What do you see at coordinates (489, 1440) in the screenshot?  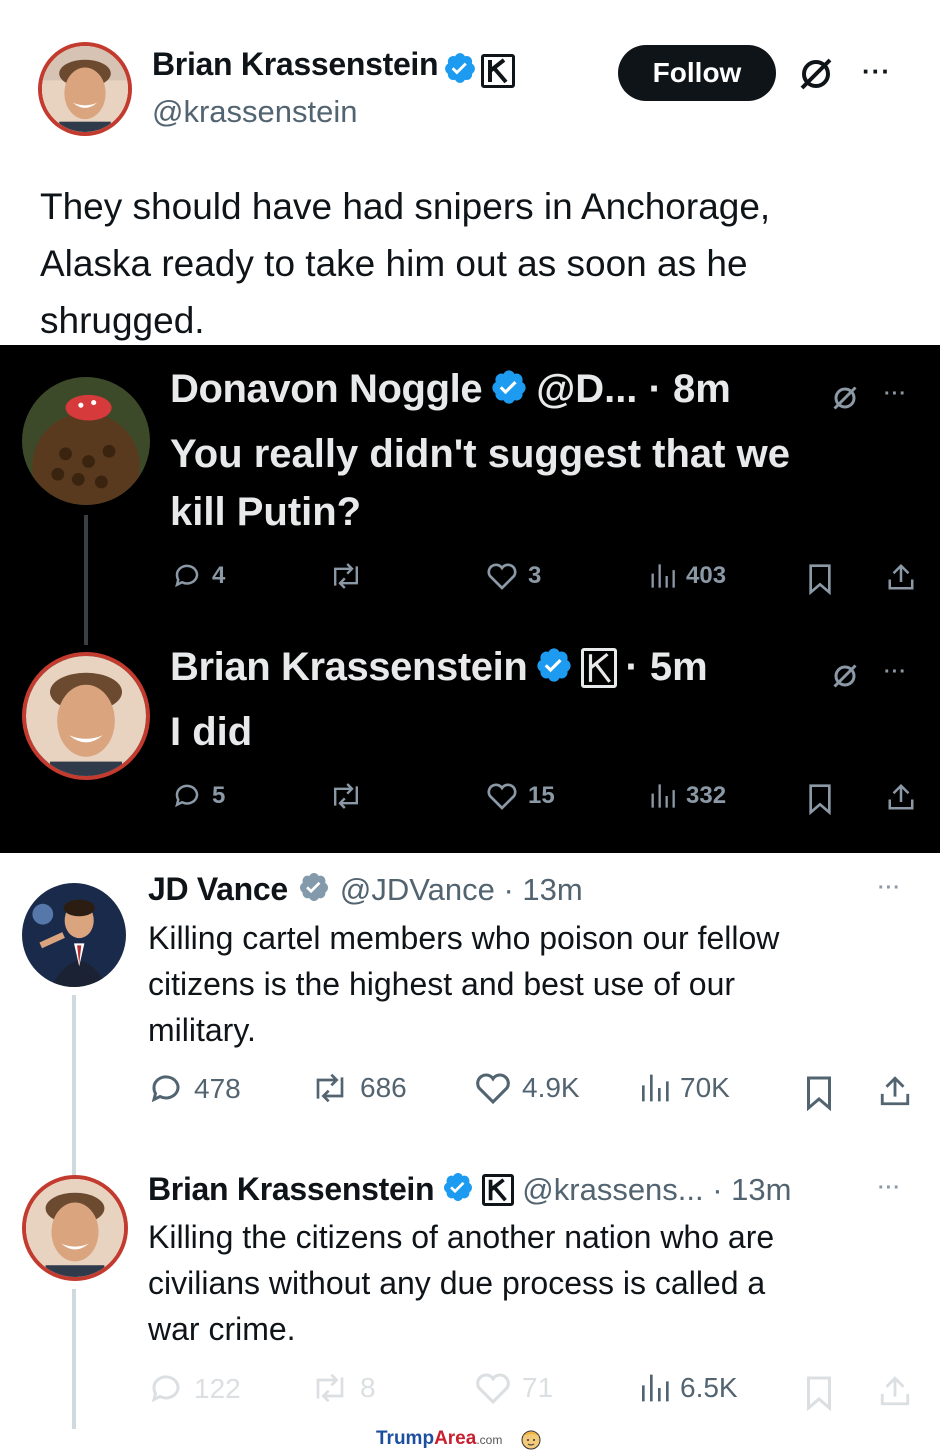 I see `watermark-text: .com` at bounding box center [489, 1440].